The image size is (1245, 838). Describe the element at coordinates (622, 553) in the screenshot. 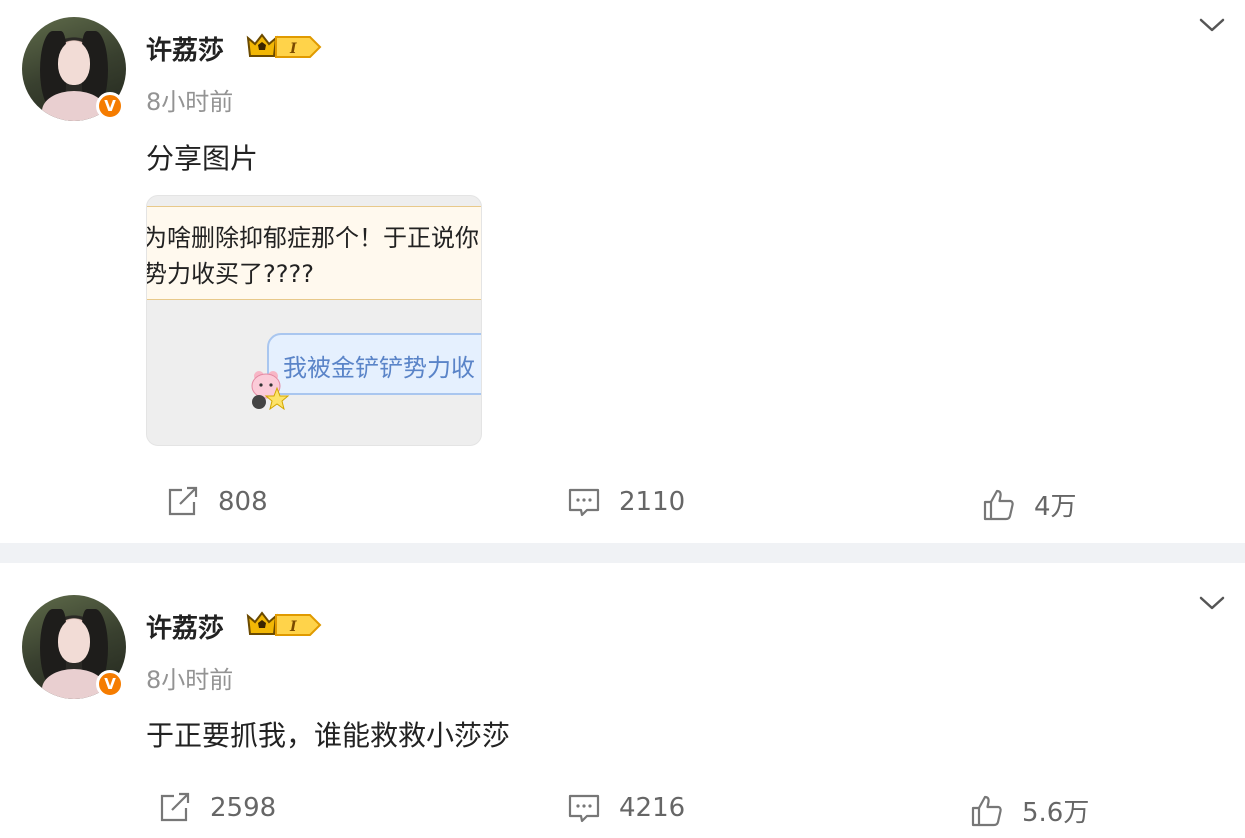

I see `post-separator` at that location.